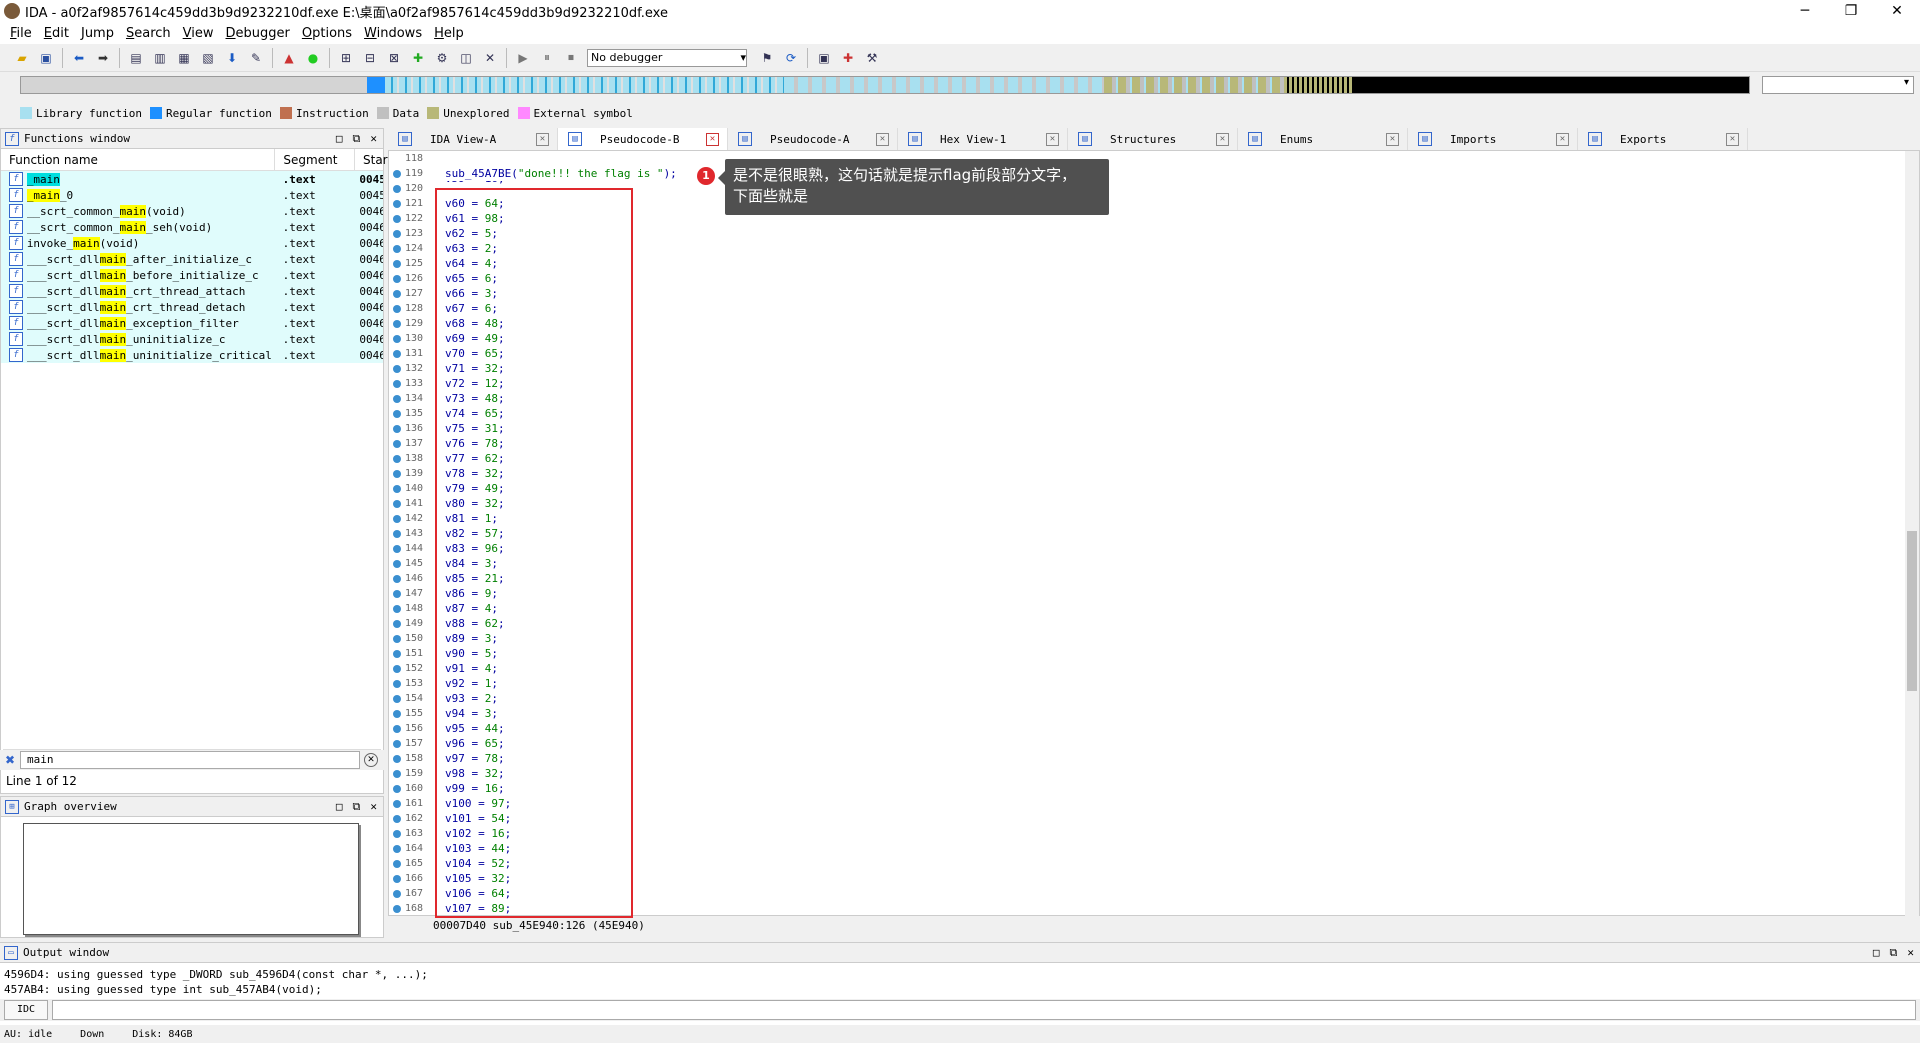  I want to click on forward-arrow-icon: ➡, so click(103, 58).